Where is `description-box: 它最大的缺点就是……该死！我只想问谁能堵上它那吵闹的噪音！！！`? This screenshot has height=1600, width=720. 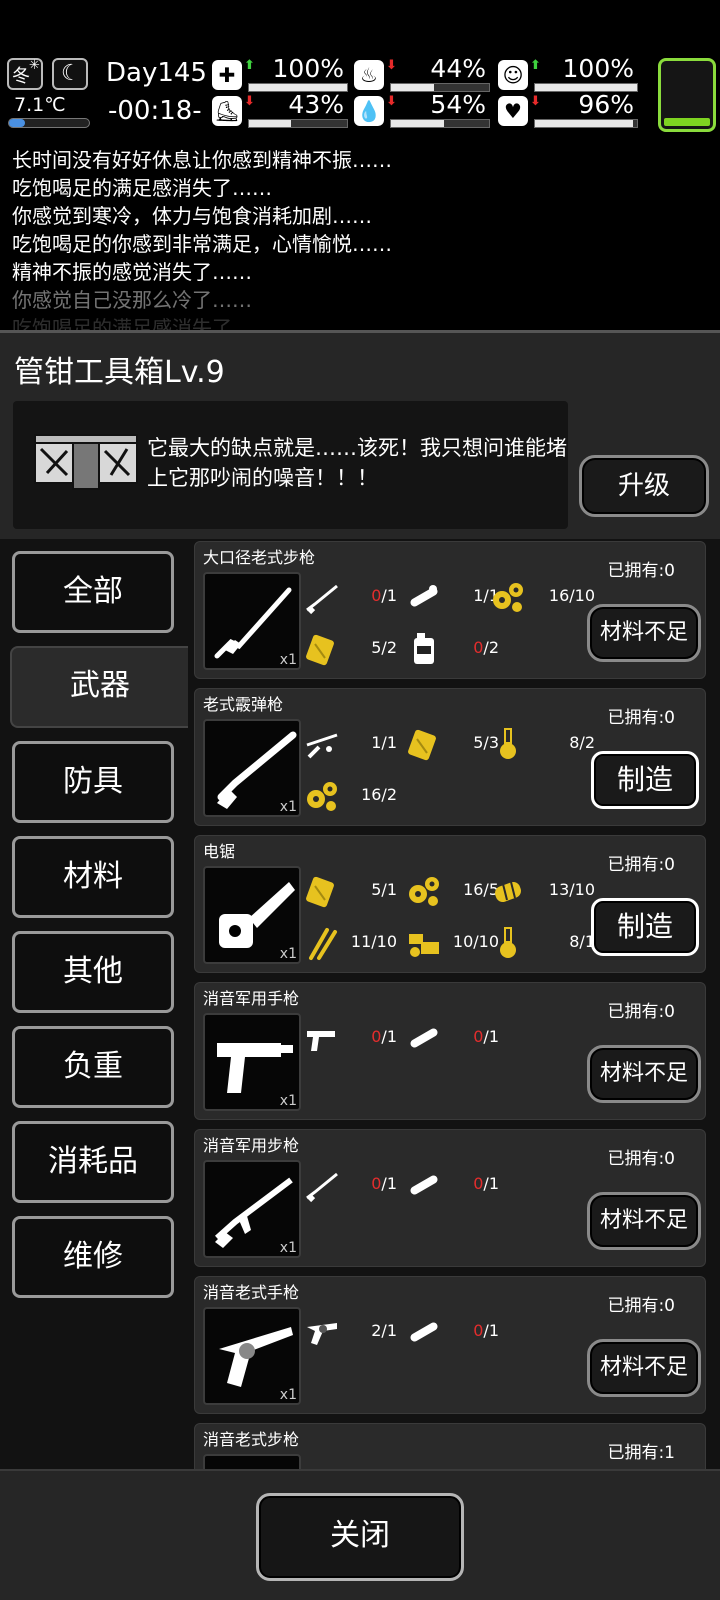 description-box: 它最大的缺点就是……该死！我只想问谁能堵上它那吵闹的噪音！！！ is located at coordinates (290, 465).